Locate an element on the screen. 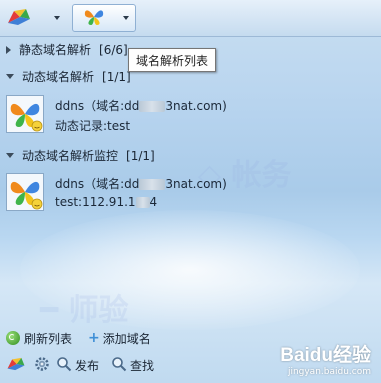  watermark-url: jingyan.baidu.com is located at coordinates (329, 372).